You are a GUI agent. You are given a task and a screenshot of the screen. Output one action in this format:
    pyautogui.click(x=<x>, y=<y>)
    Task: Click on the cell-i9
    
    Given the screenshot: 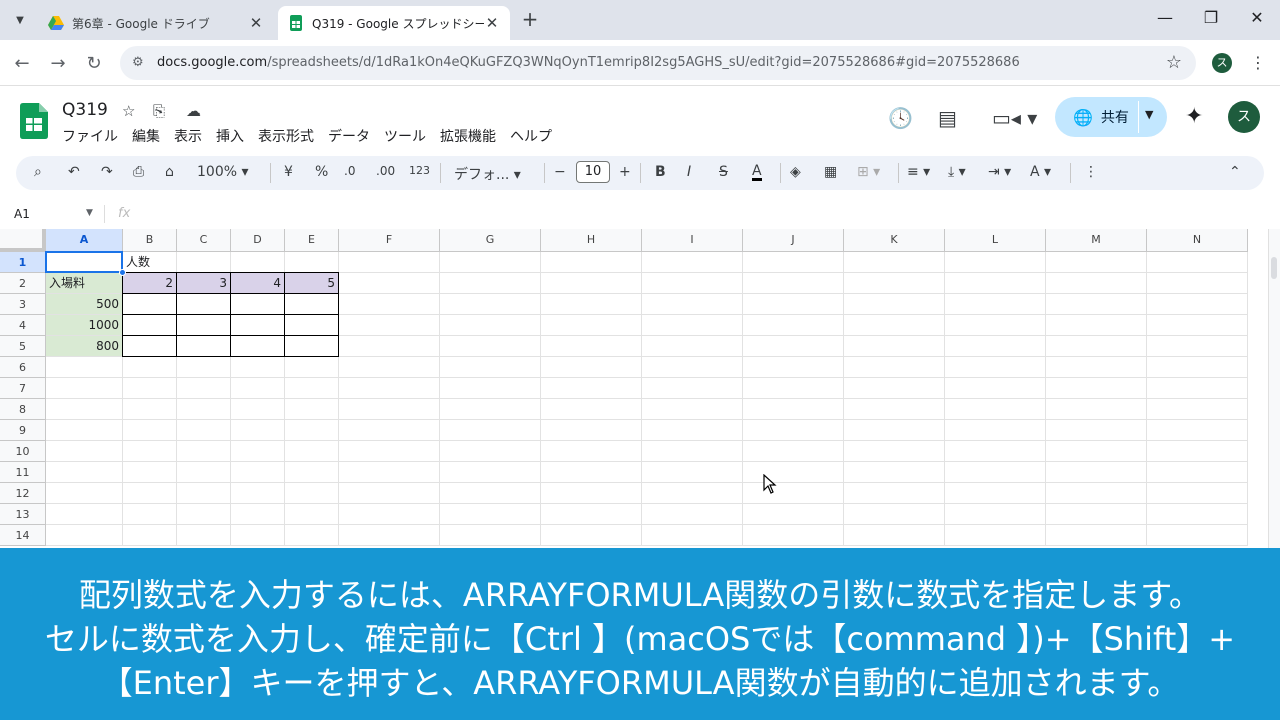 What is the action you would take?
    pyautogui.click(x=692, y=430)
    